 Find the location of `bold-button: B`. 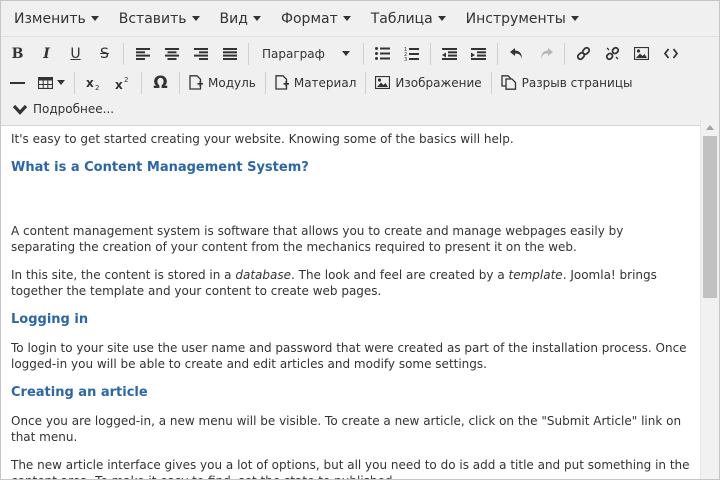

bold-button: B is located at coordinates (17, 54).